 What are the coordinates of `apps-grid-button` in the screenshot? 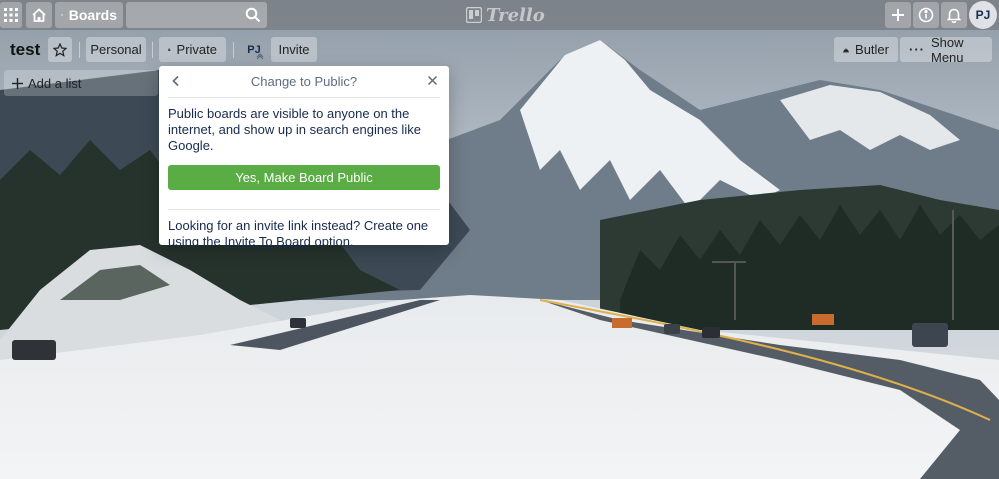 It's located at (11, 15).